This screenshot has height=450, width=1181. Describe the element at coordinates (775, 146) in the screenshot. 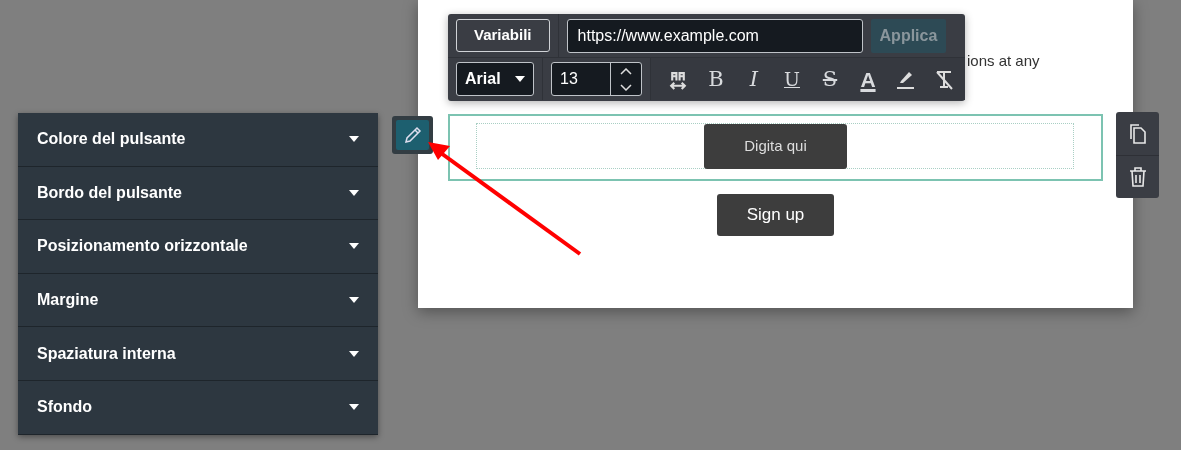

I see `page-button: Digita qui` at that location.